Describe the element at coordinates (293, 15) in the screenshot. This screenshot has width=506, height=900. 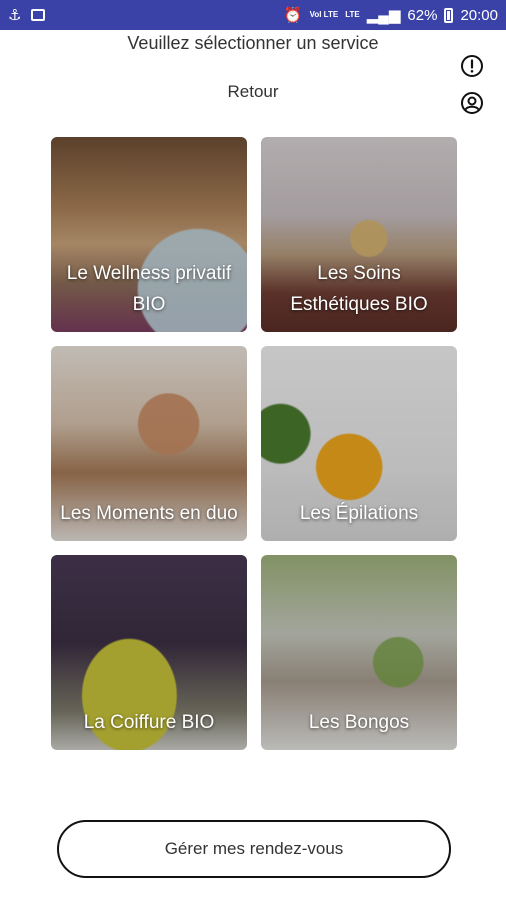
I see `alarm-icon: ⏰` at that location.